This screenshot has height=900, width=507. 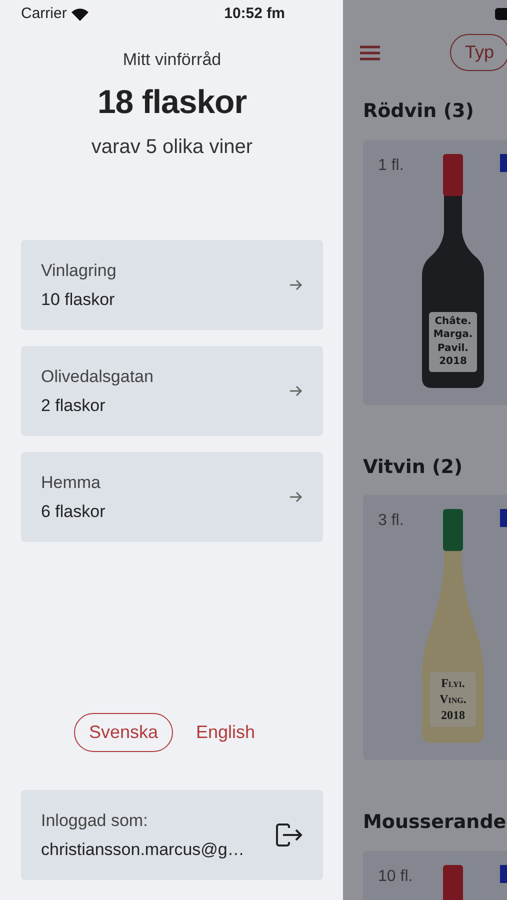 What do you see at coordinates (79, 271) in the screenshot?
I see `location-name: Vinlagring` at bounding box center [79, 271].